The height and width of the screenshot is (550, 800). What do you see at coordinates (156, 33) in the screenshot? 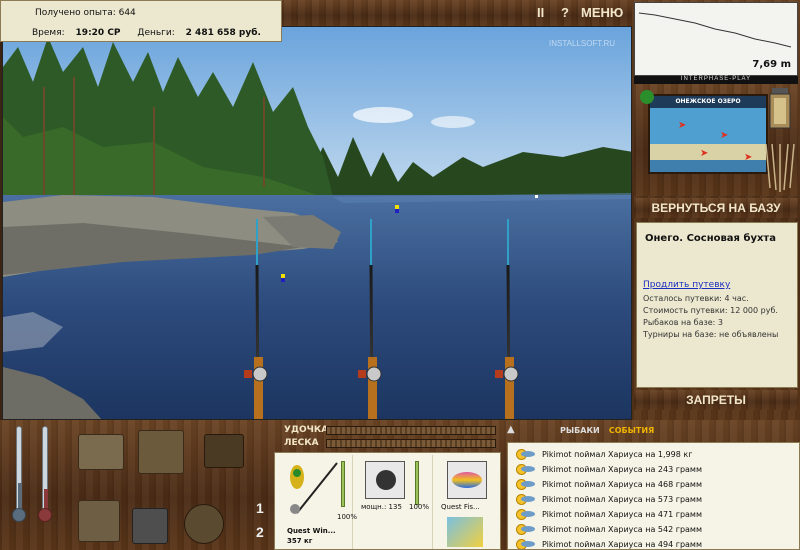
I see `money-label: Деньги:` at bounding box center [156, 33].